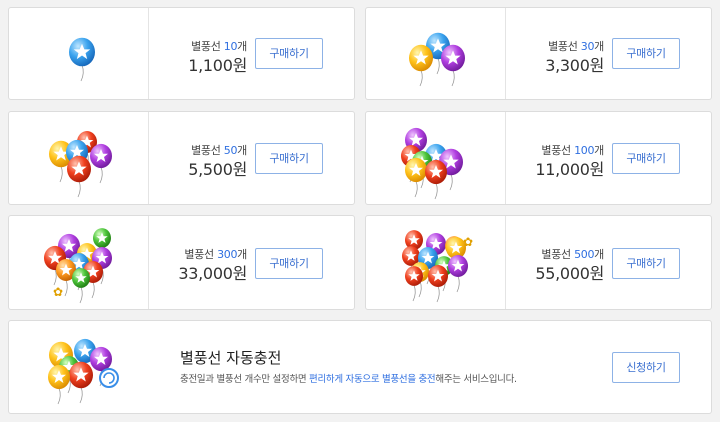  What do you see at coordinates (79, 367) in the screenshot?
I see `auto-recharge-icon` at bounding box center [79, 367].